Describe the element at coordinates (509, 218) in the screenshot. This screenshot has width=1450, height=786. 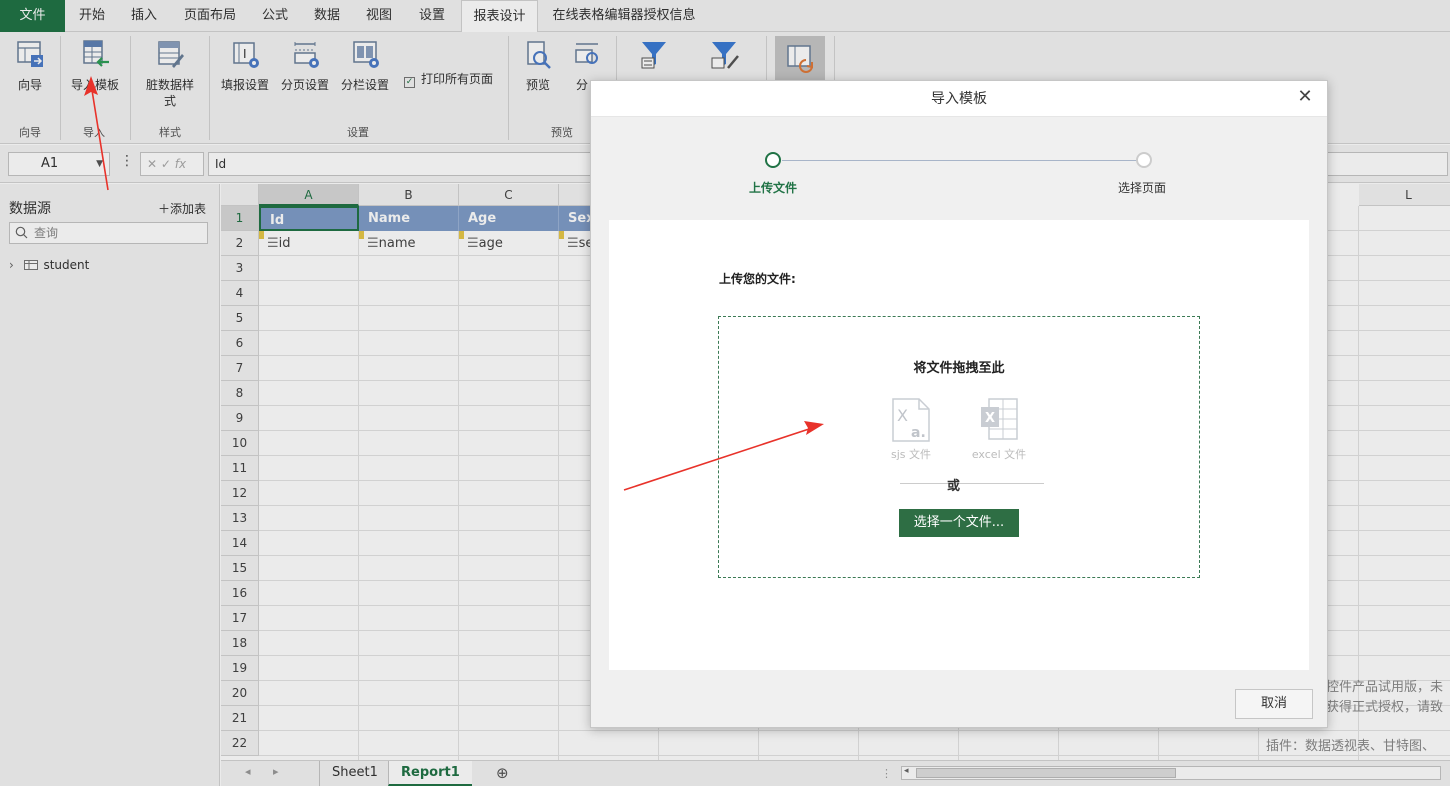
I see `cell-c1: Age` at that location.